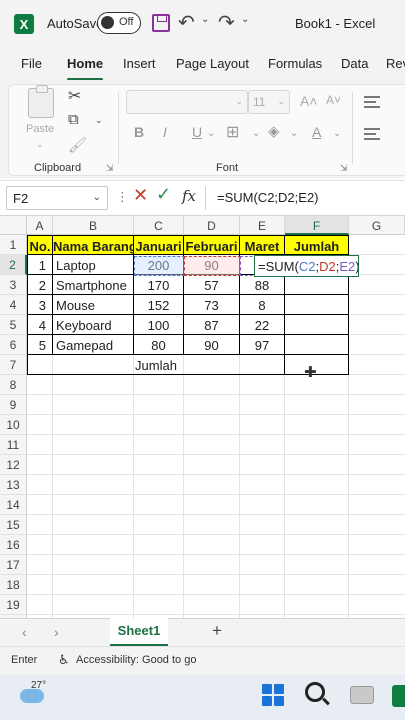 The image size is (405, 720). I want to click on table-cell: Mouse, so click(93, 305).